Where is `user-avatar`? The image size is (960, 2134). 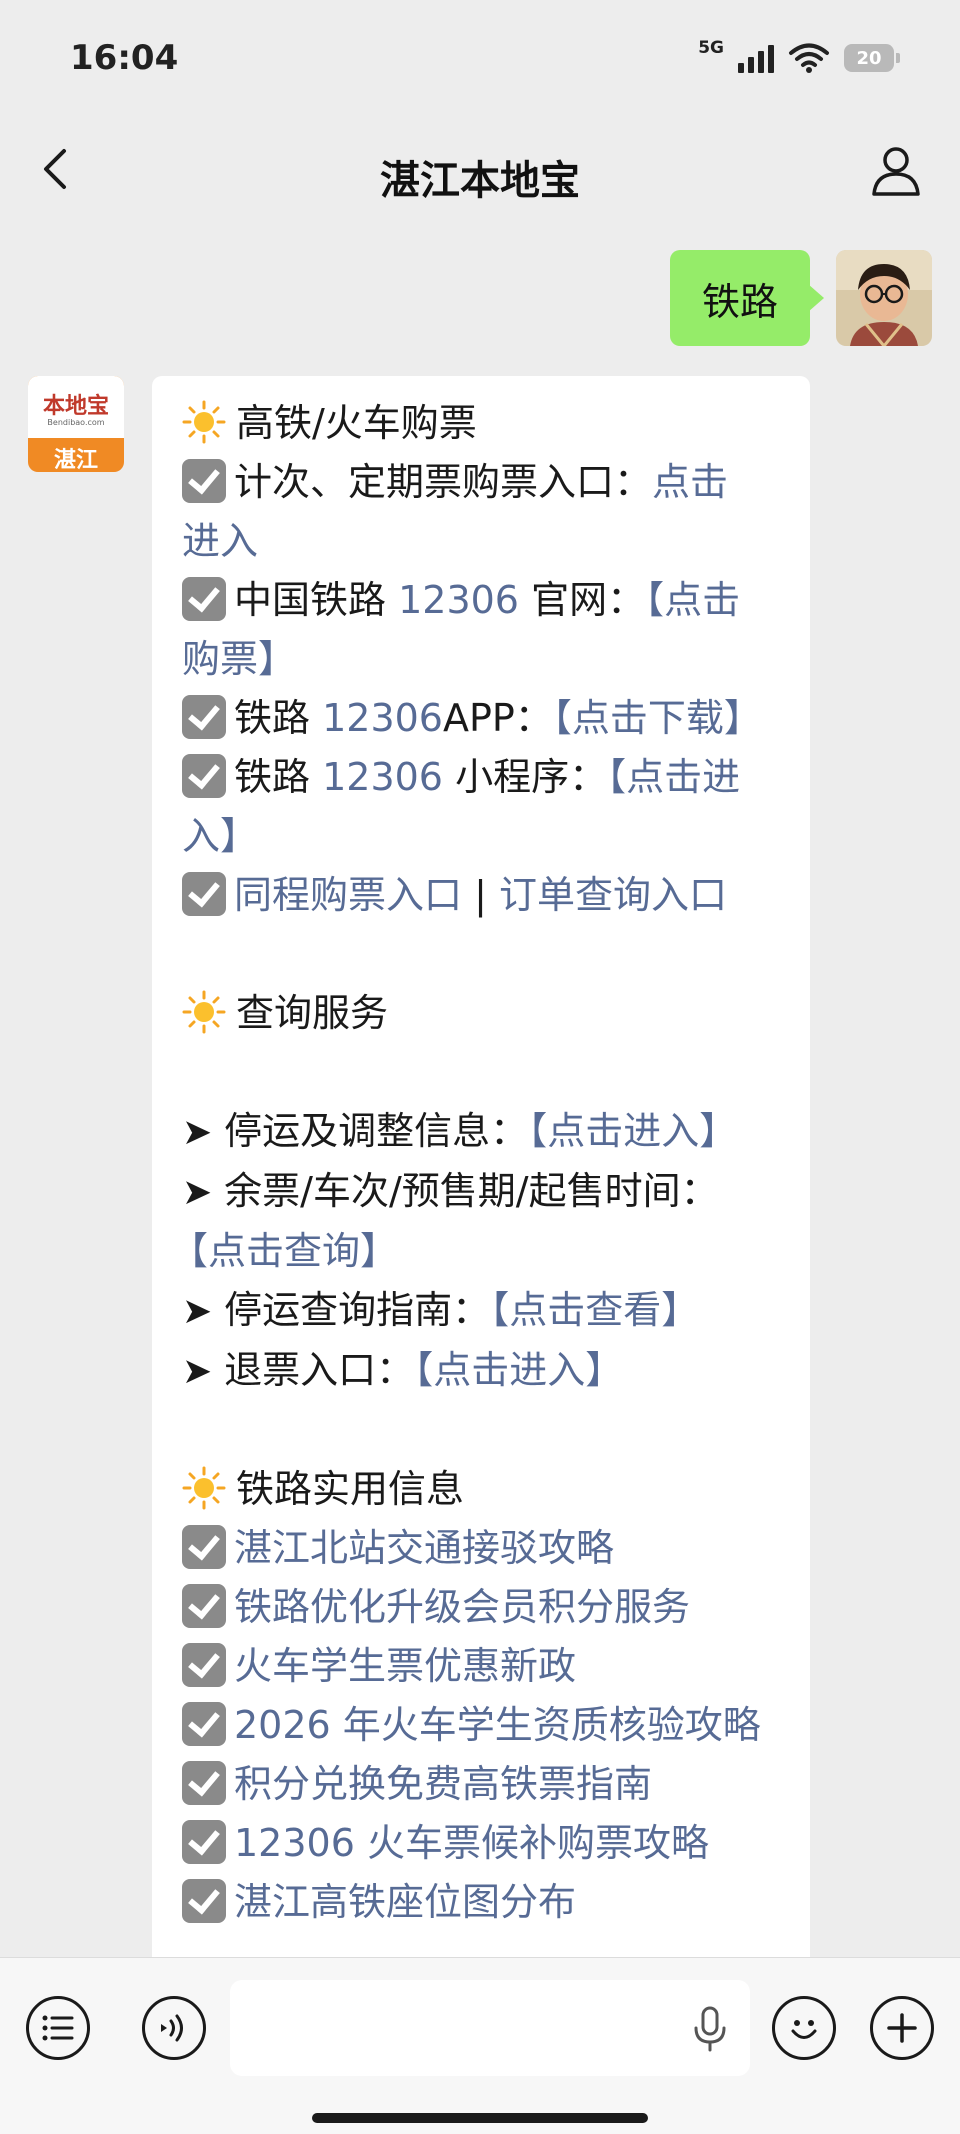
user-avatar is located at coordinates (884, 298).